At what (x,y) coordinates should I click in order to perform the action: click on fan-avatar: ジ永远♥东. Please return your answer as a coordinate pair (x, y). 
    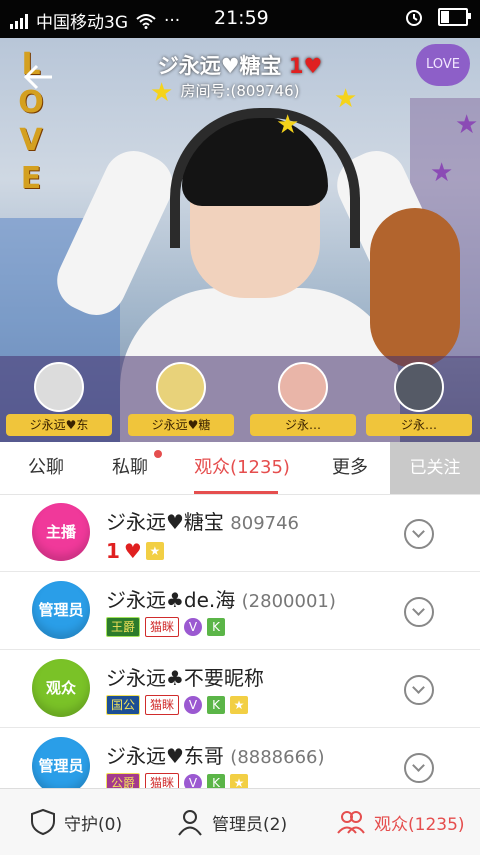
    Looking at the image, I should click on (59, 399).